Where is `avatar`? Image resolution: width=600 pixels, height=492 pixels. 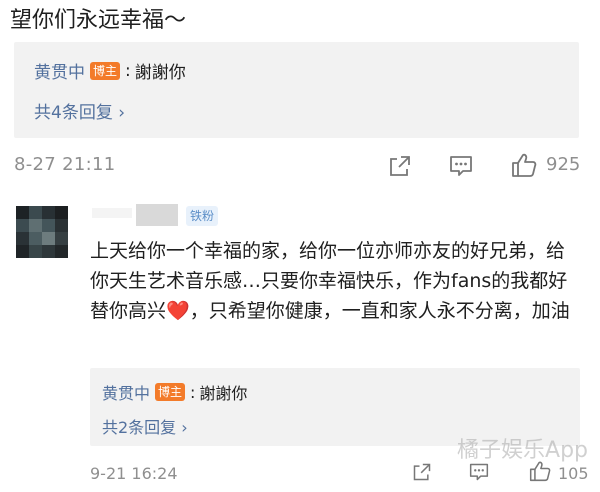
avatar is located at coordinates (42, 232).